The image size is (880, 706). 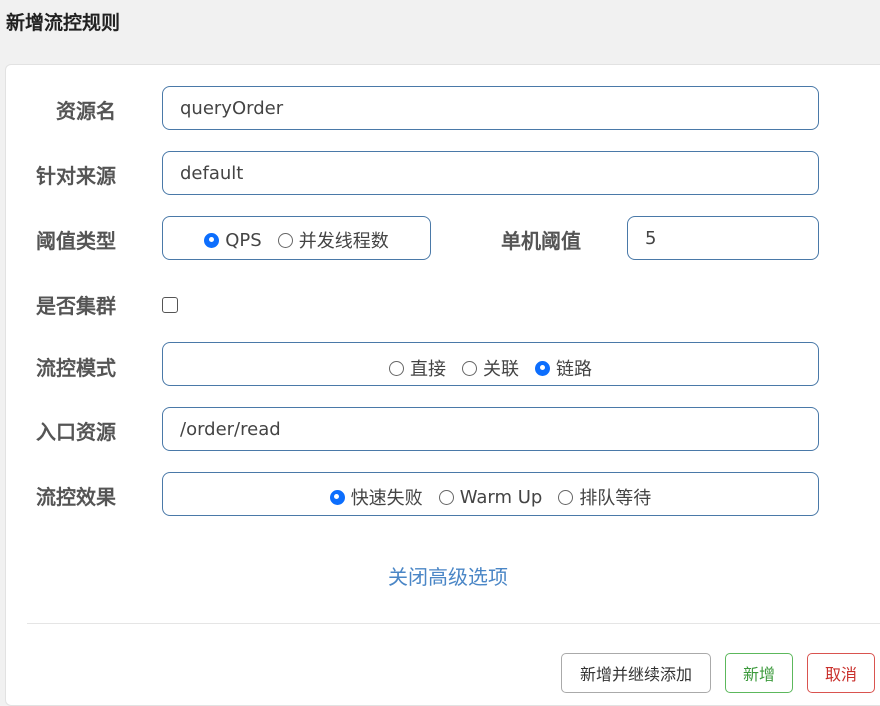 I want to click on strategy-option-direct: 直接, so click(x=417, y=368).